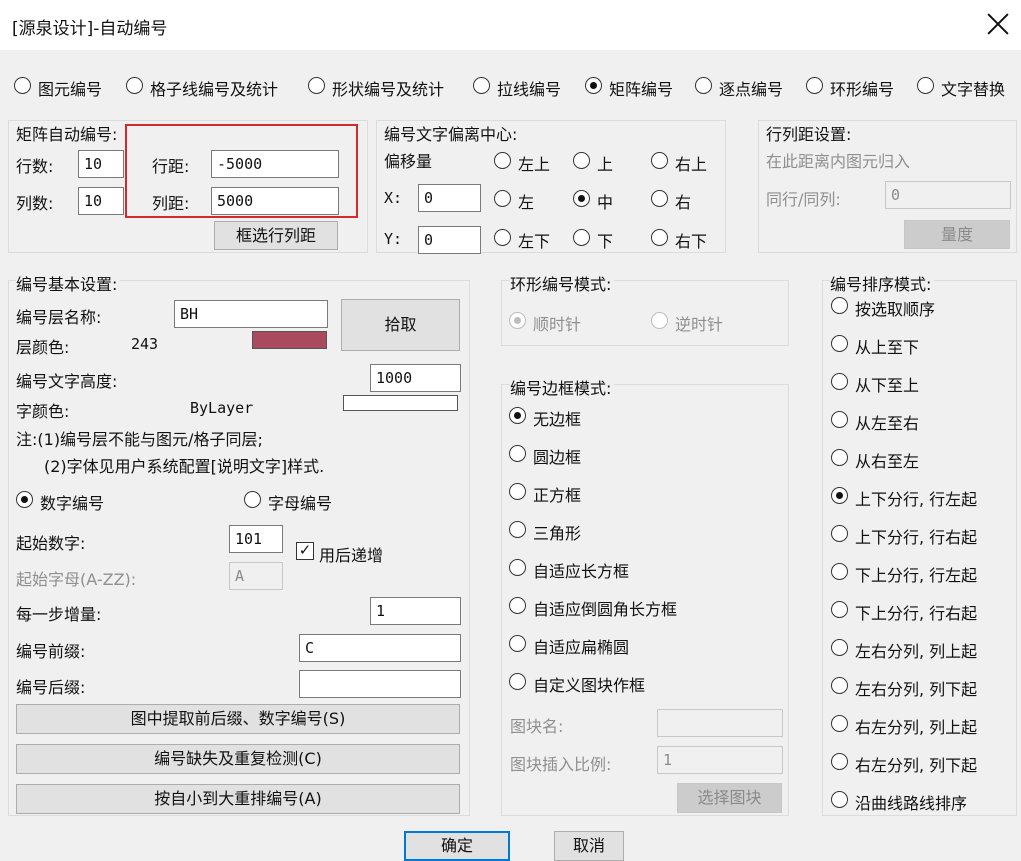 This screenshot has height=861, width=1021. Describe the element at coordinates (393, 239) in the screenshot. I see `y-label: Y:` at that location.